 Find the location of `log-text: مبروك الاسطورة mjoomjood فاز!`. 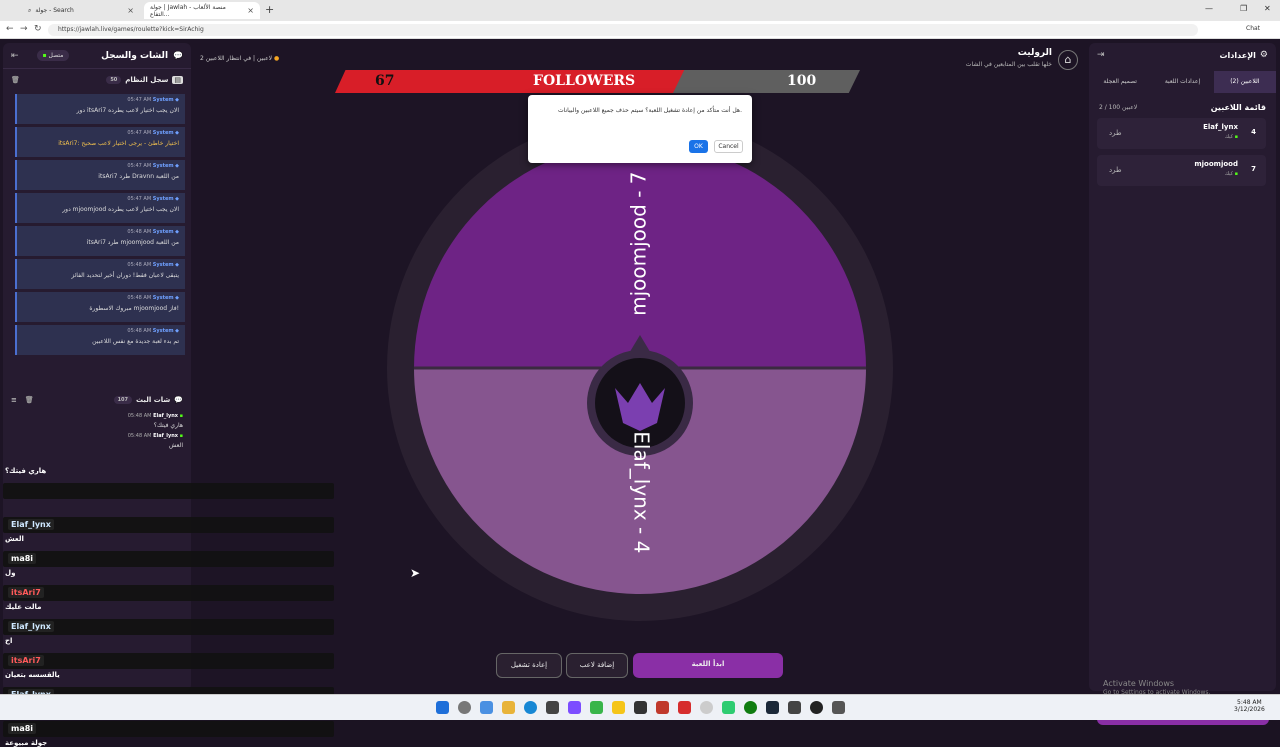

log-text: مبروك الاسطورة mjoomjood فاز! is located at coordinates (134, 308).